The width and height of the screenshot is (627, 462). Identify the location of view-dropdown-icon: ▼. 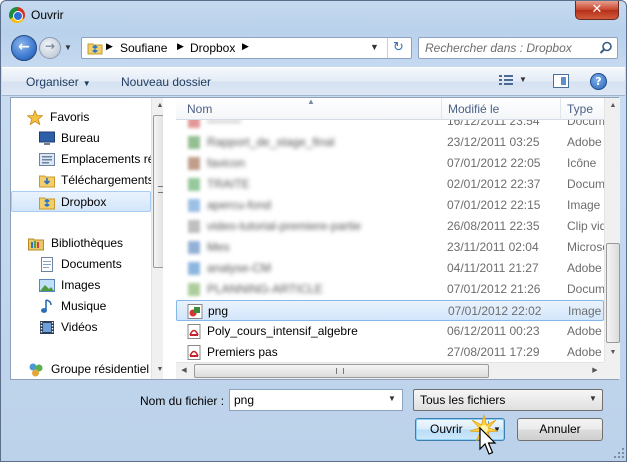
(523, 79).